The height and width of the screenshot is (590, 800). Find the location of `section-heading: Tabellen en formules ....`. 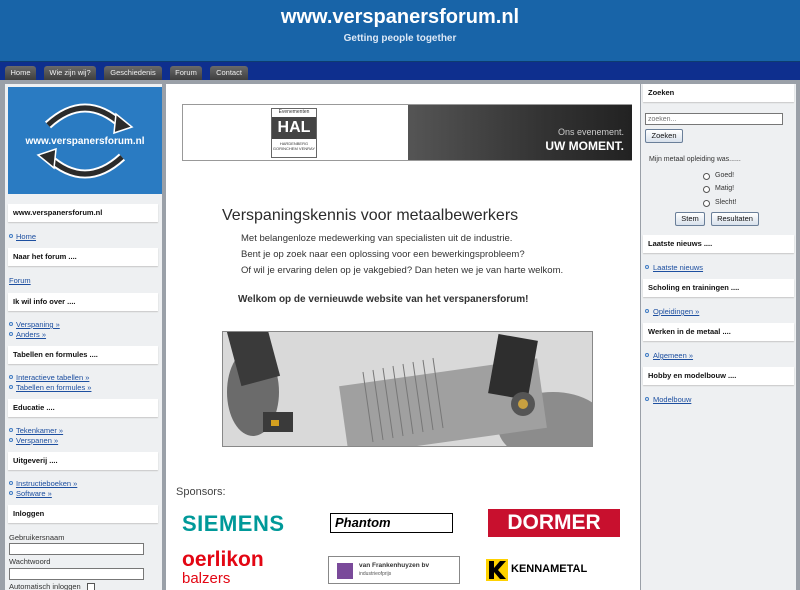

section-heading: Tabellen en formules .... is located at coordinates (83, 355).